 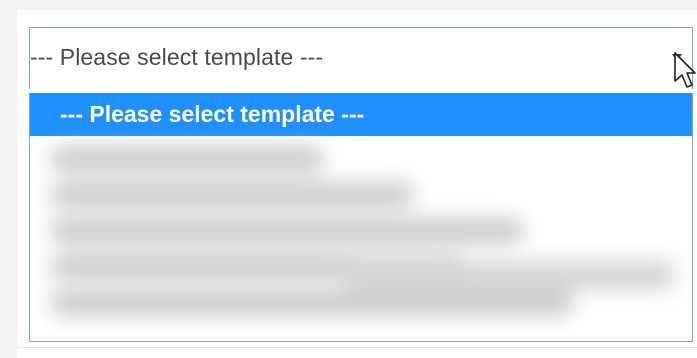 What do you see at coordinates (357, 347) in the screenshot?
I see `panel-divider` at bounding box center [357, 347].